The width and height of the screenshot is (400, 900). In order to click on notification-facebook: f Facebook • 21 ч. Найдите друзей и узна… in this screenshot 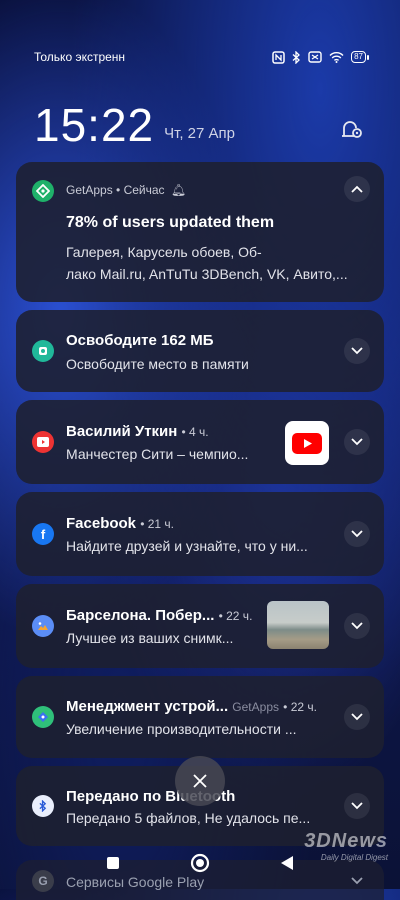, I will do `click(200, 534)`.